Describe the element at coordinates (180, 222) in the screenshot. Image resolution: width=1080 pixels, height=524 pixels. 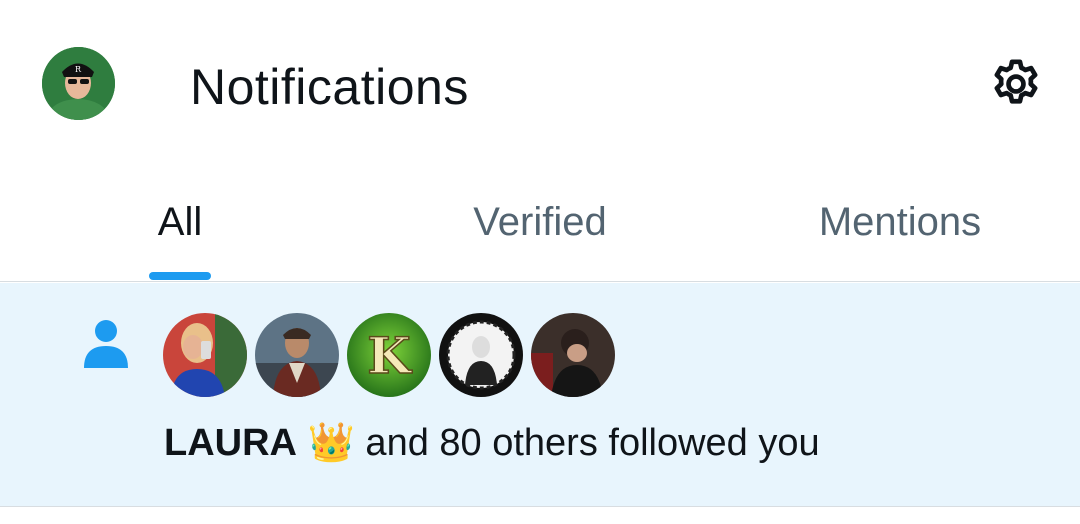
I see `tab-all-label: All` at that location.